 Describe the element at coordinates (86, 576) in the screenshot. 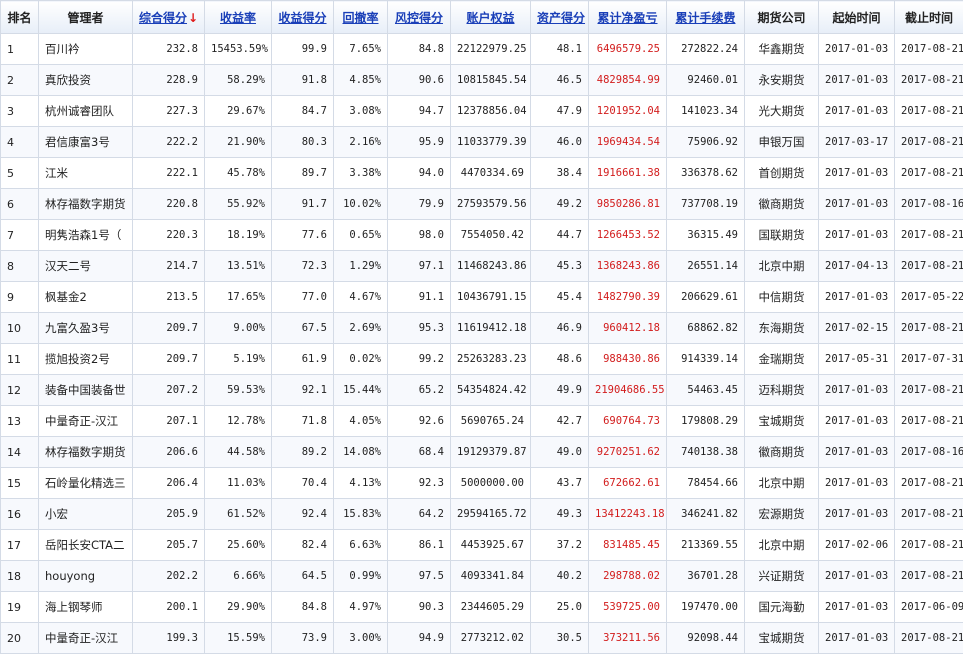

I see `manager-cell: houyong` at that location.